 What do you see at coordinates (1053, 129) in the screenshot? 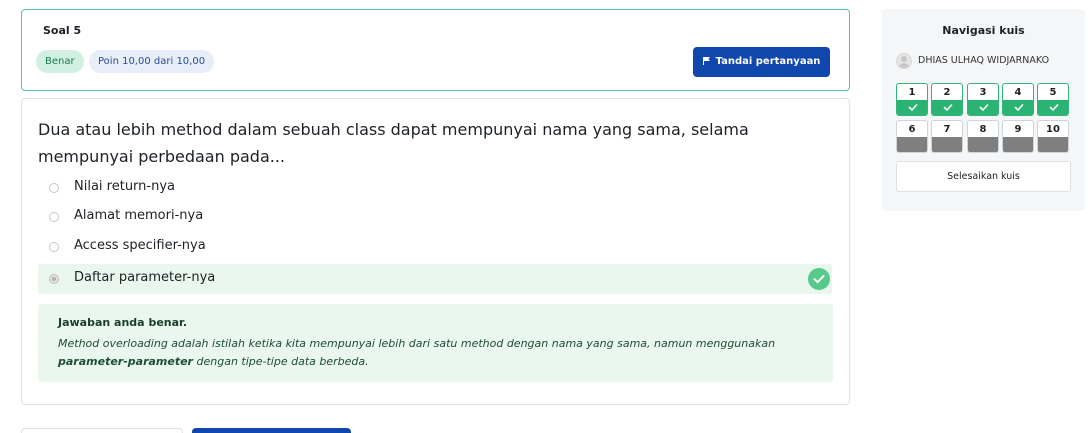
I see `question-nav-number: 10` at bounding box center [1053, 129].